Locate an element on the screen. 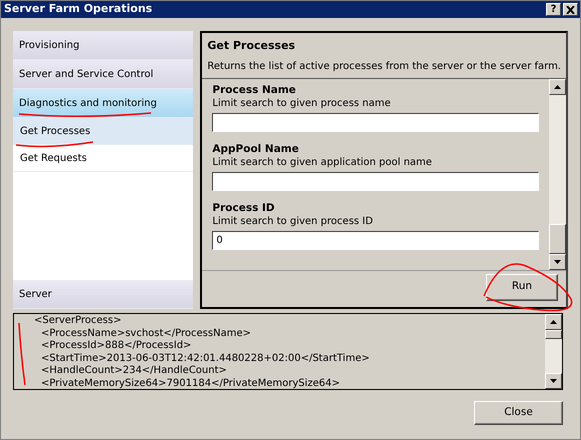  run-button: Run is located at coordinates (522, 287).